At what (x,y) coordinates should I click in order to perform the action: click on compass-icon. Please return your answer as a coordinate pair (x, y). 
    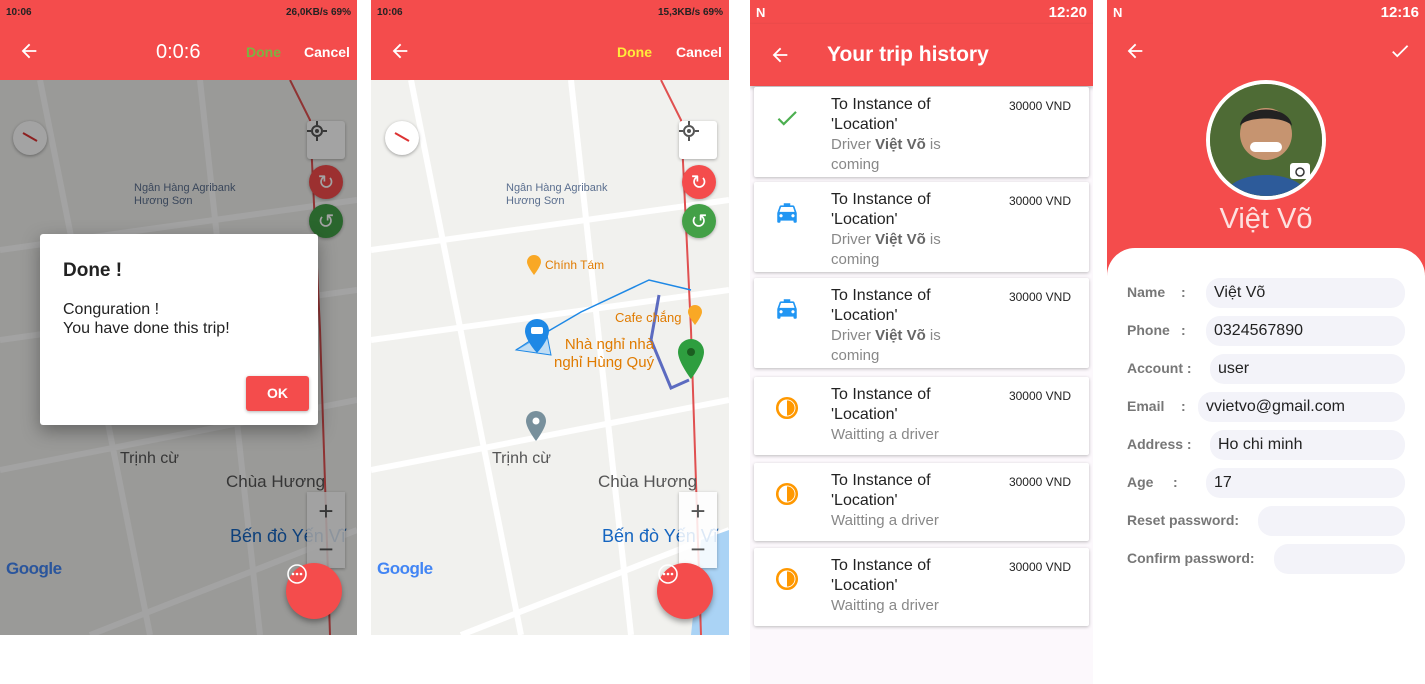
    Looking at the image, I should click on (402, 138).